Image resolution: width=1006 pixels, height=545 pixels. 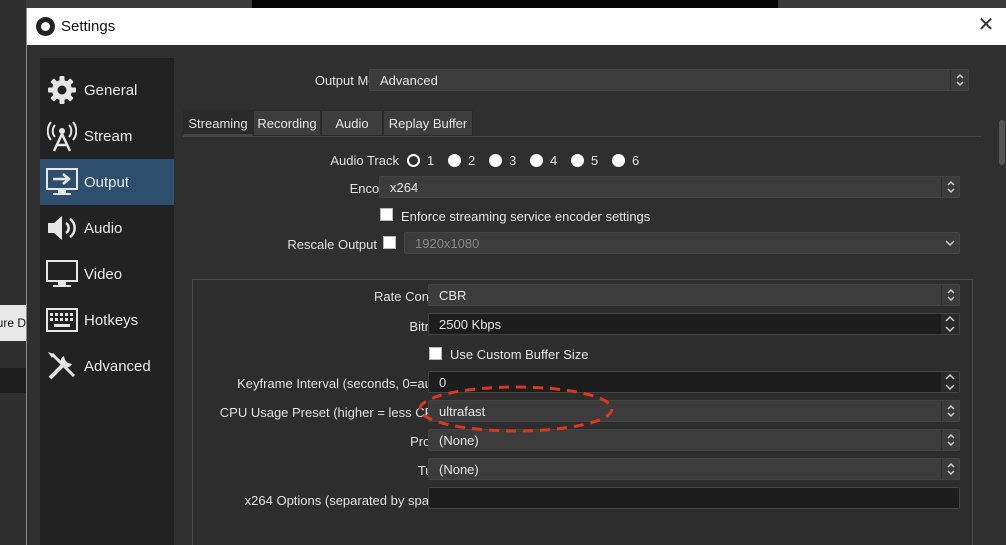 I want to click on sidebar-item-output: Output, so click(x=107, y=182).